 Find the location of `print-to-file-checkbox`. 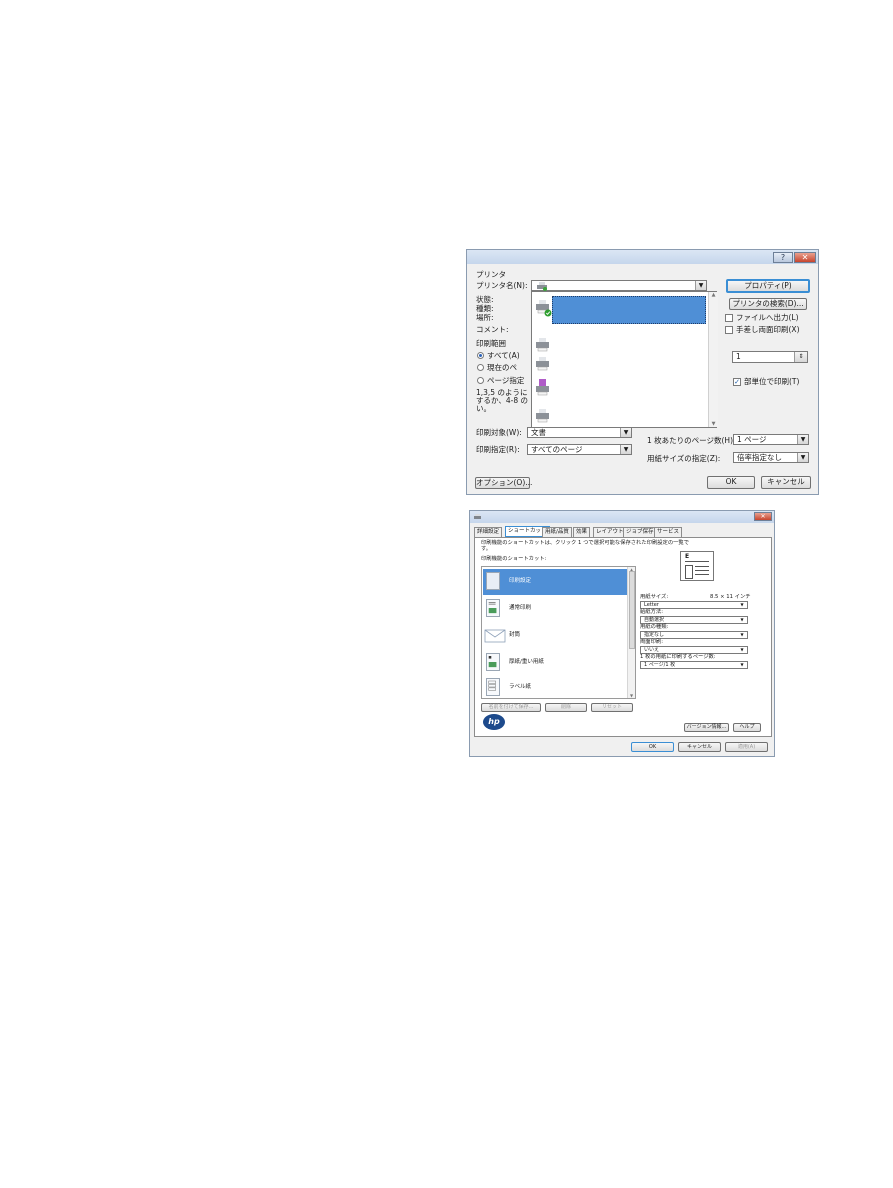

print-to-file-checkbox is located at coordinates (729, 318).